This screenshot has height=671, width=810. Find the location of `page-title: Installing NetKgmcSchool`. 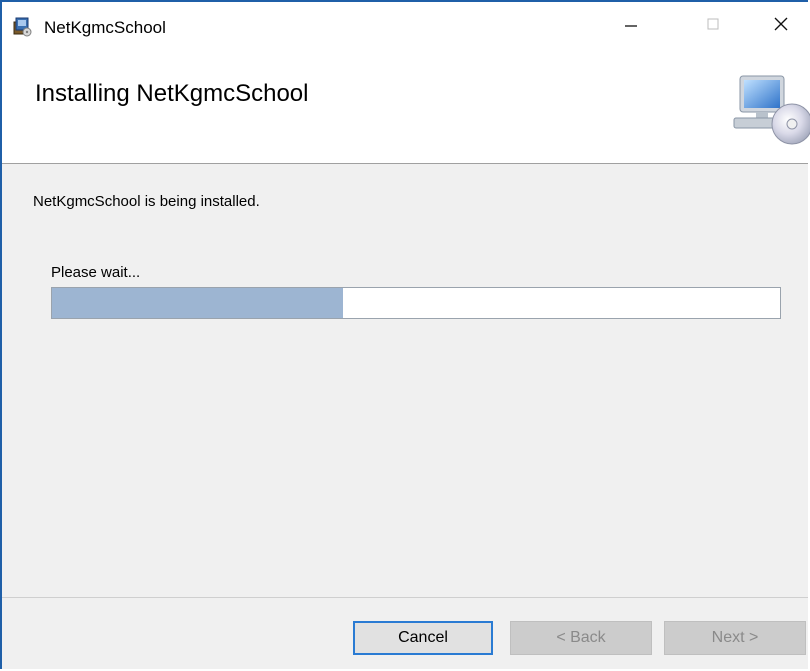

page-title: Installing NetKgmcSchool is located at coordinates (172, 93).